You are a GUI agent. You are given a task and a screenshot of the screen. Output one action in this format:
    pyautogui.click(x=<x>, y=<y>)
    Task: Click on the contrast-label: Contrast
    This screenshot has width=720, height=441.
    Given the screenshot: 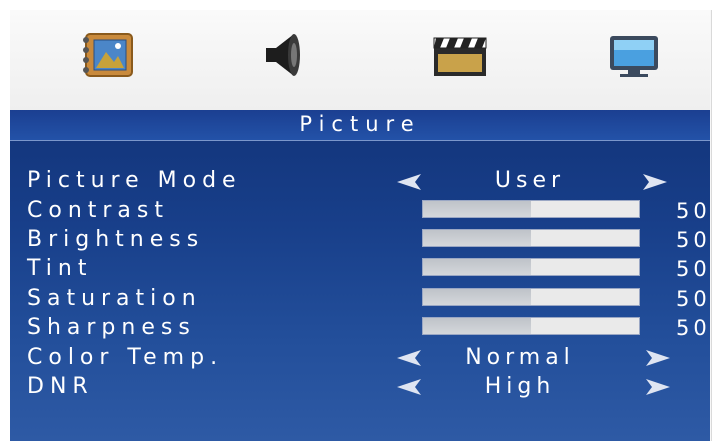 What is the action you would take?
    pyautogui.click(x=98, y=211)
    